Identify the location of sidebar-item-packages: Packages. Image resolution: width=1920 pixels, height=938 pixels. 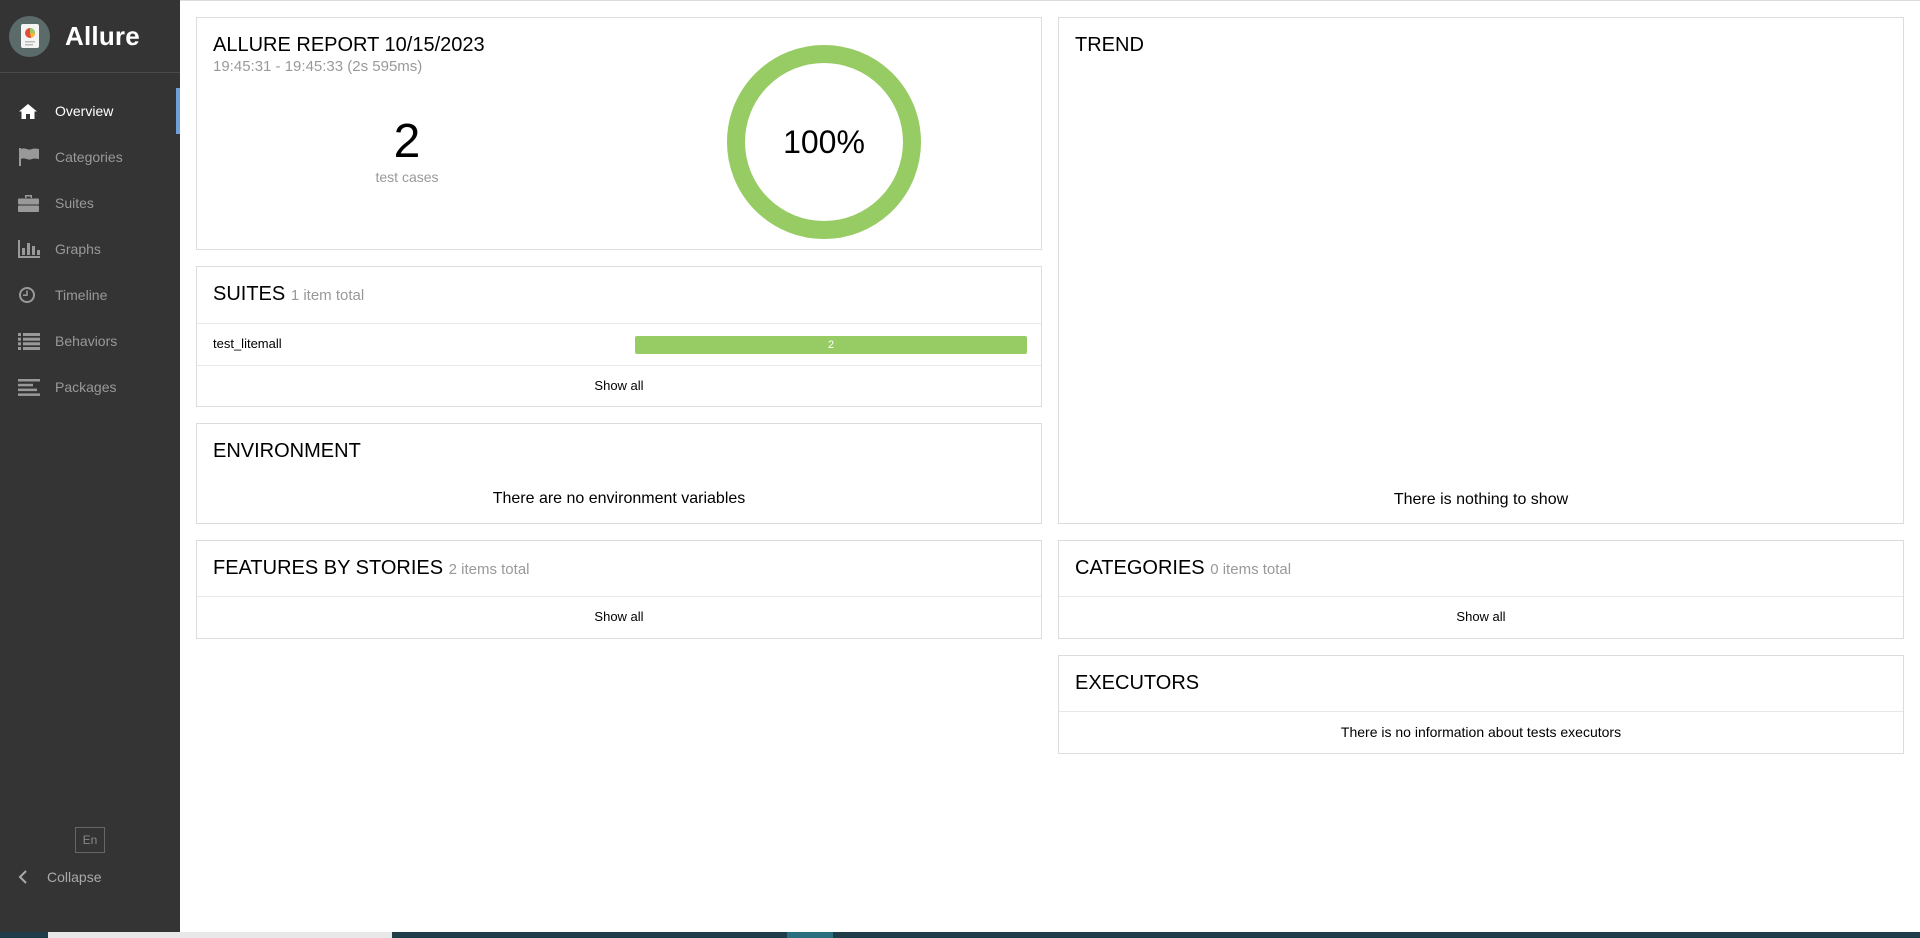
(90, 387).